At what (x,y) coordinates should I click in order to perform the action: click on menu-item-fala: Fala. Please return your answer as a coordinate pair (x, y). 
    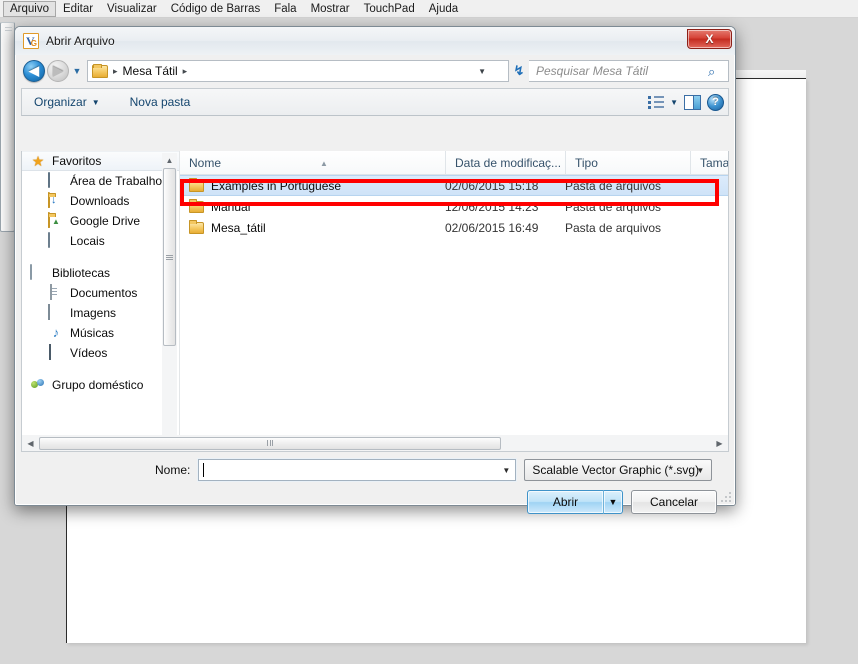
    Looking at the image, I should click on (285, 9).